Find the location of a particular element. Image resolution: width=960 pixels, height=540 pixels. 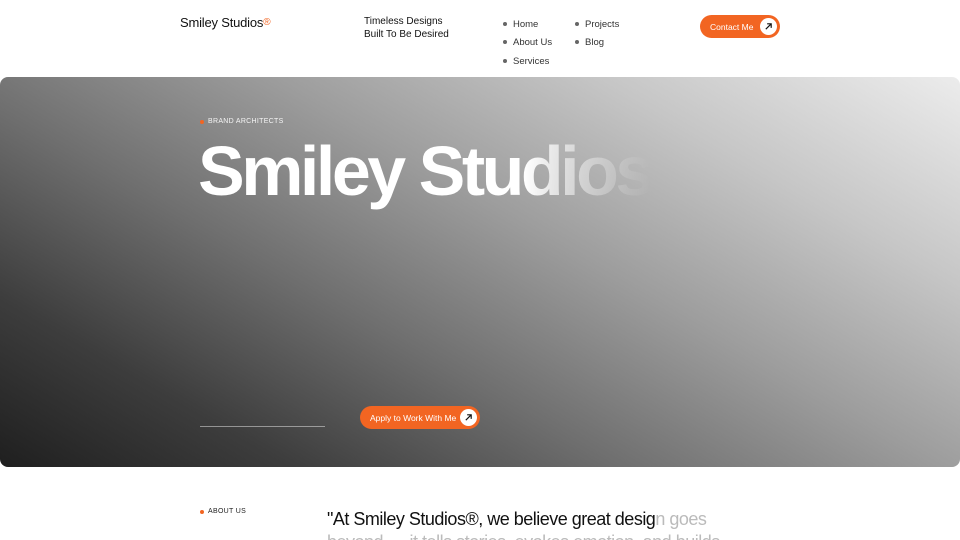

nav-item-home: Home is located at coordinates (520, 24).